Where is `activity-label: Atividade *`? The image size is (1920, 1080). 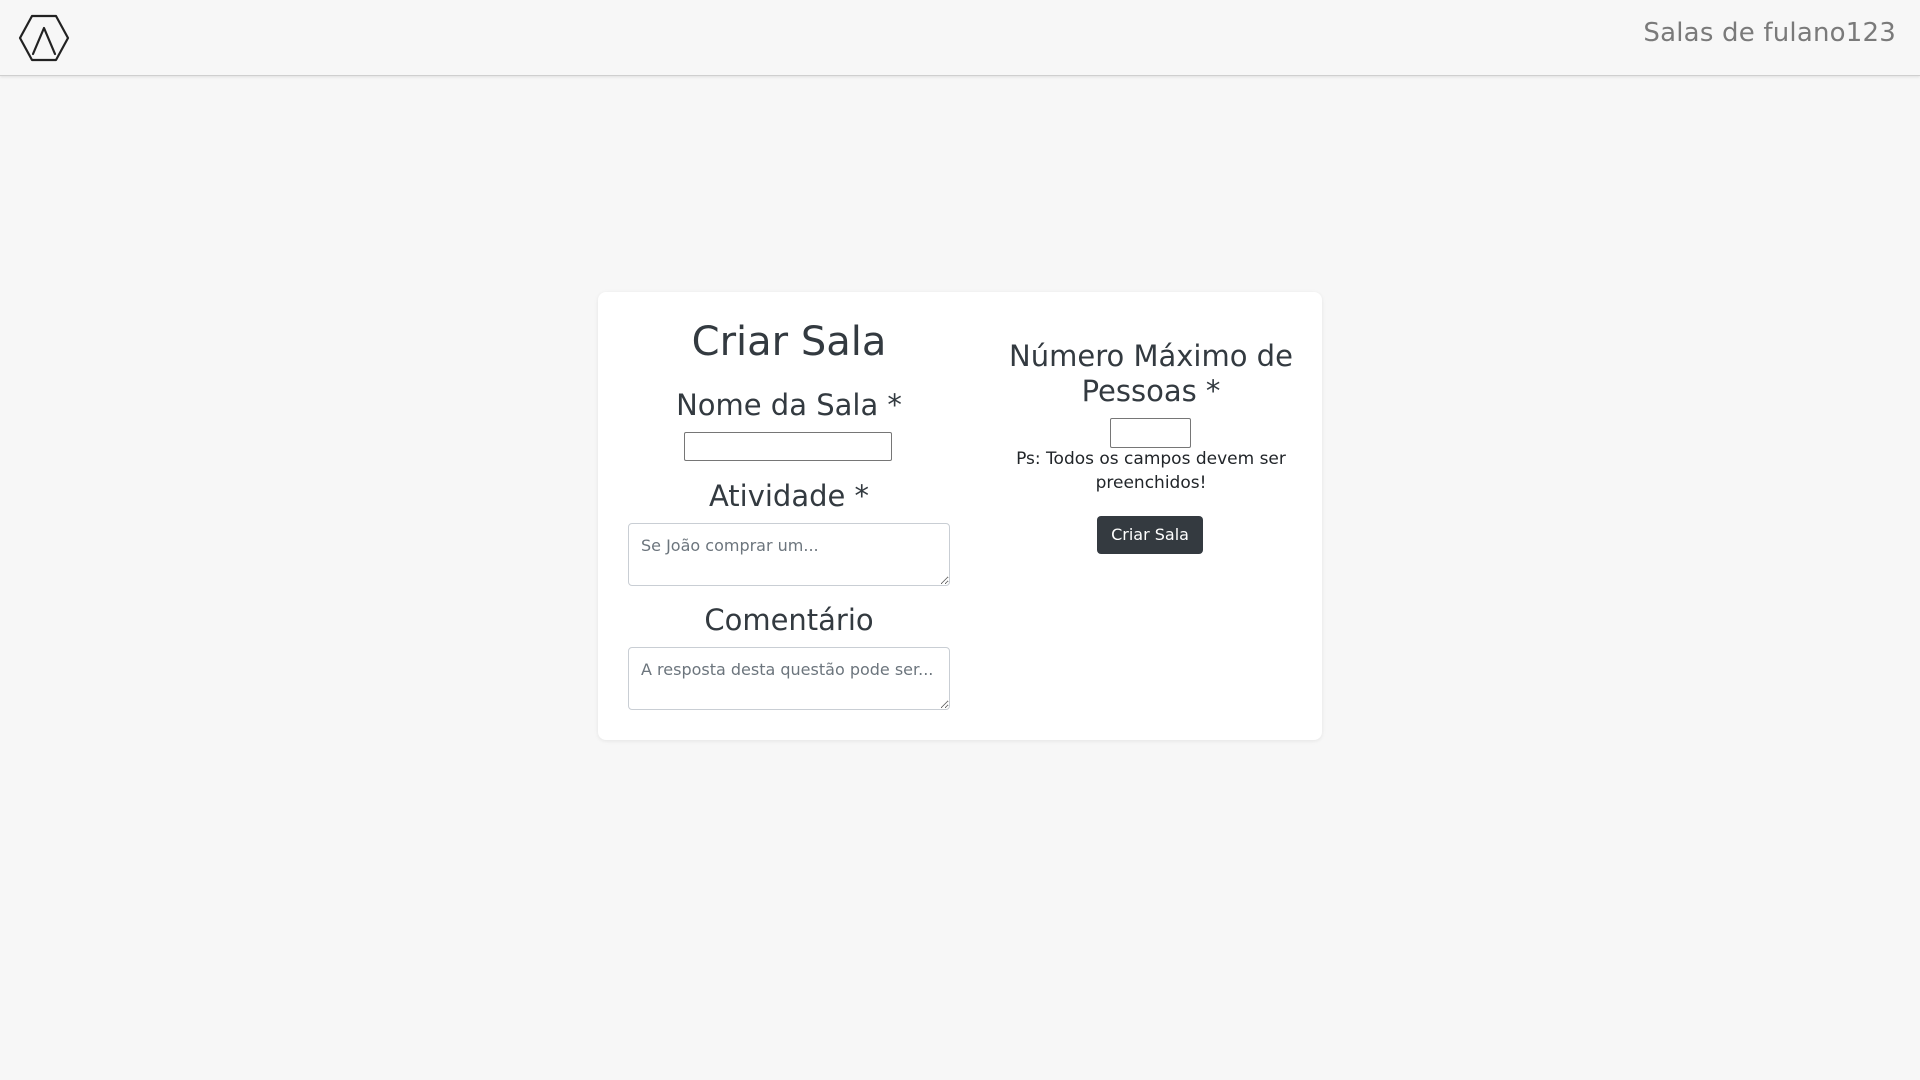
activity-label: Atividade * is located at coordinates (789, 496).